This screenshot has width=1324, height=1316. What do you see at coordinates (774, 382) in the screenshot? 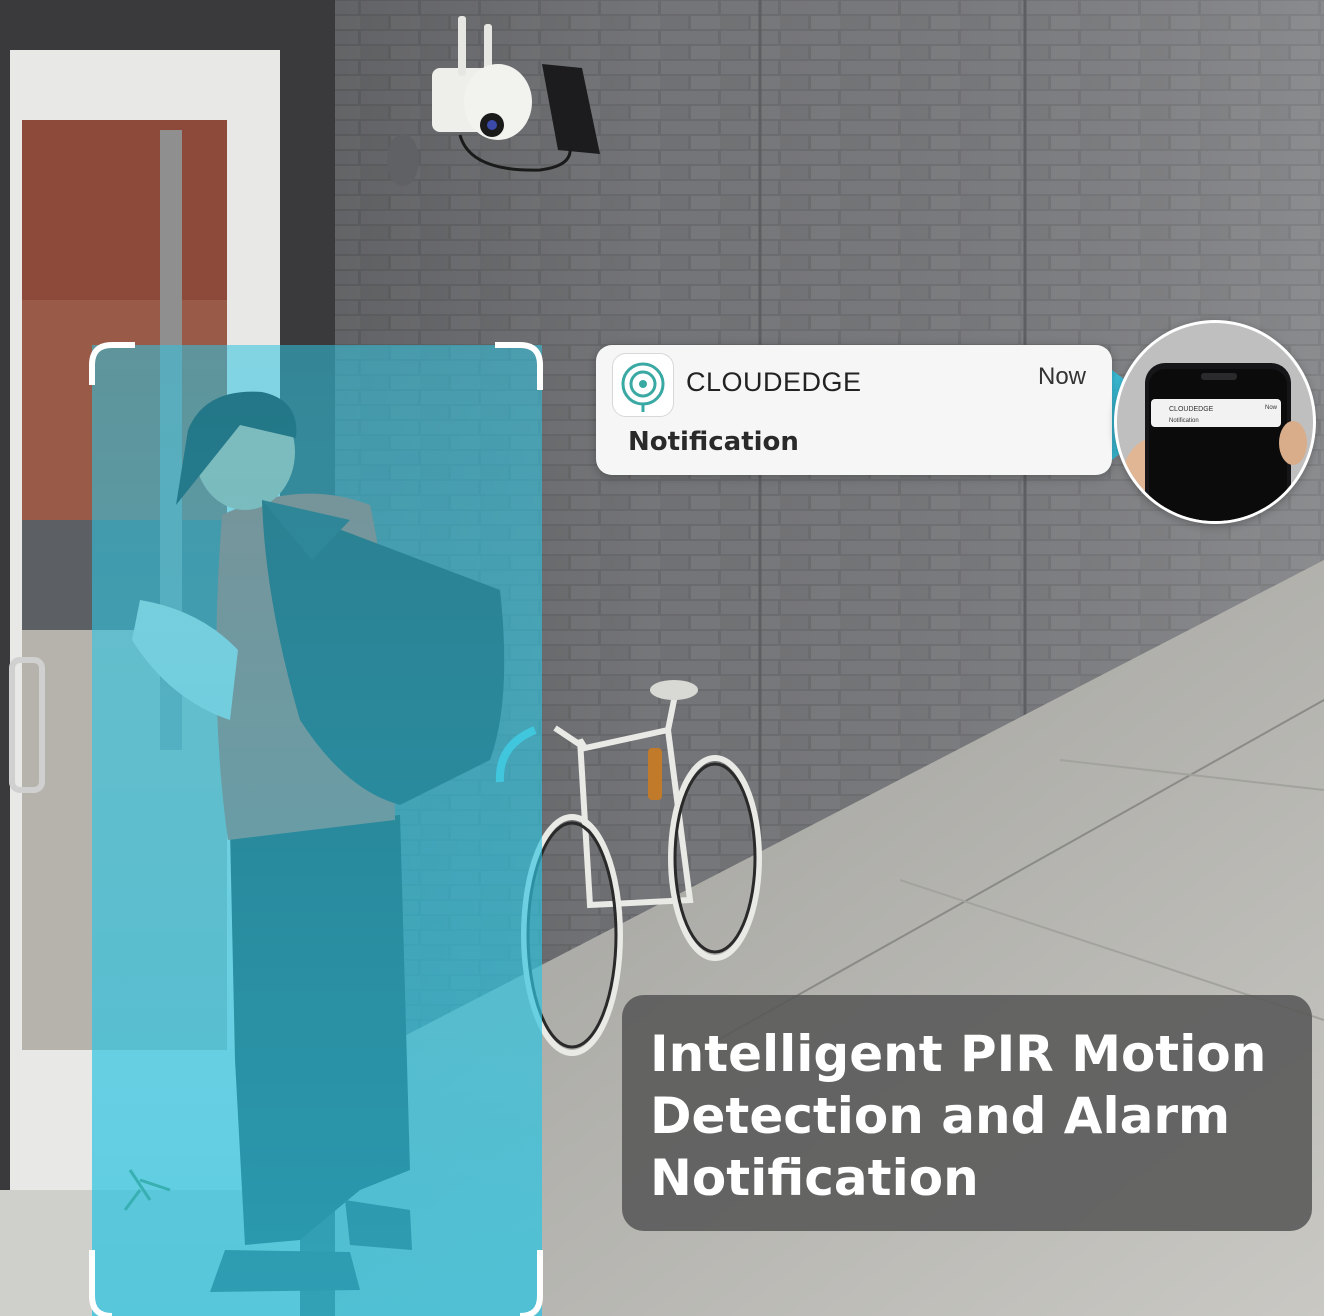
I see `notification-app-name: CLOUDEDGE` at bounding box center [774, 382].